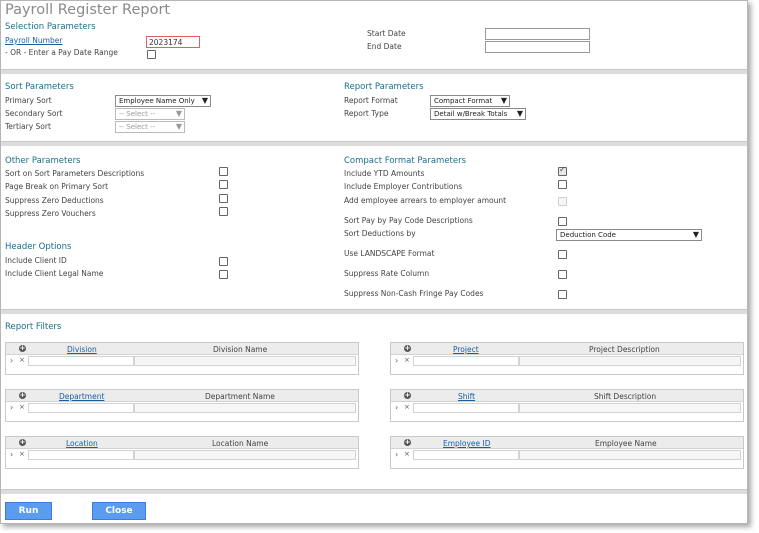 The height and width of the screenshot is (533, 759). I want to click on report-type-value: Detail w/Break Totals, so click(471, 114).